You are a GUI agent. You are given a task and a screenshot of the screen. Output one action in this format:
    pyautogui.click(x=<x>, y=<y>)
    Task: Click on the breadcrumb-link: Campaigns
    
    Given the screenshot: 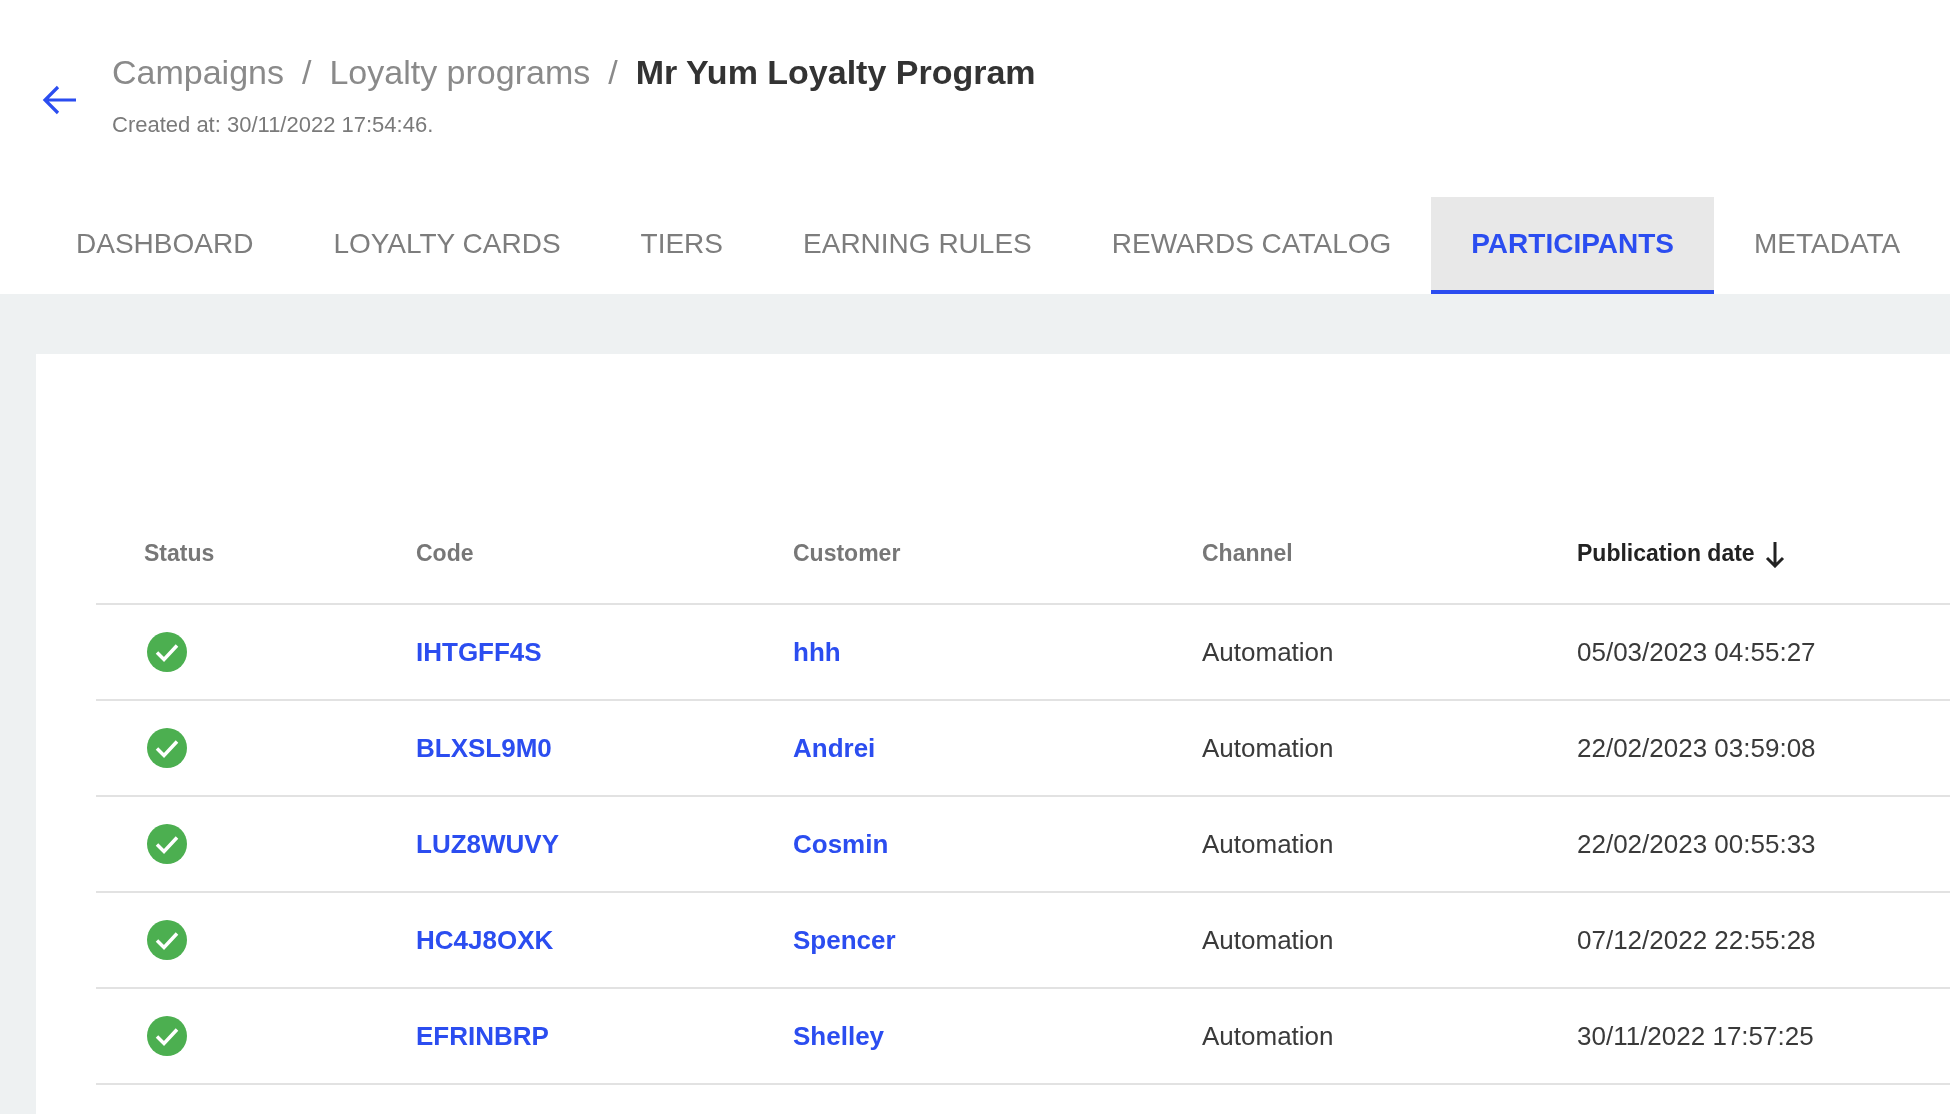 What is the action you would take?
    pyautogui.click(x=198, y=72)
    